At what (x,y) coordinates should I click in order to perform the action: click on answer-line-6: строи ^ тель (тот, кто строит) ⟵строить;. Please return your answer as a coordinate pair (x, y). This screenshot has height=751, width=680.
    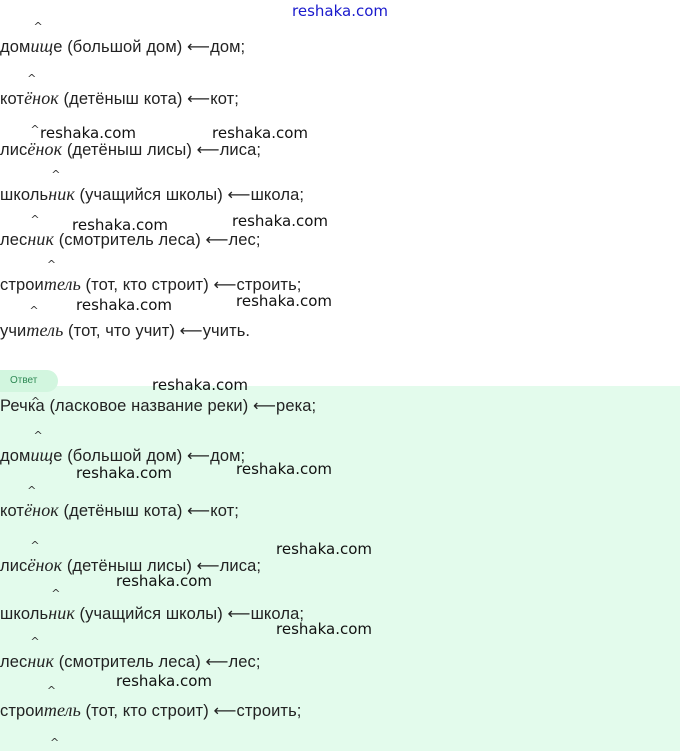
    Looking at the image, I should click on (151, 702).